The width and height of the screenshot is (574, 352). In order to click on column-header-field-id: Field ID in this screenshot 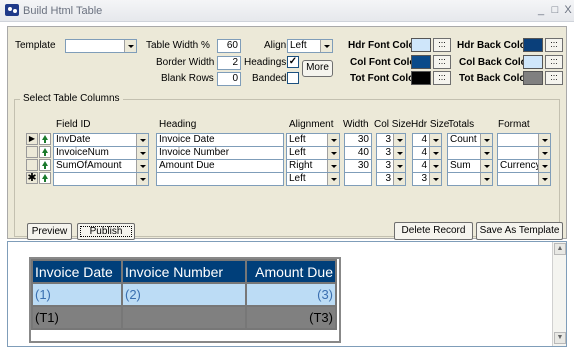, I will do `click(73, 124)`.